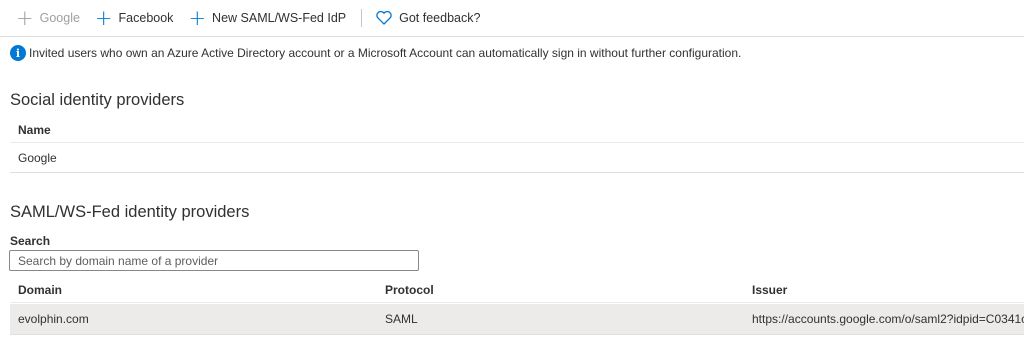 This screenshot has width=1024, height=347. I want to click on domain-cell: evolphin.com, so click(53, 319).